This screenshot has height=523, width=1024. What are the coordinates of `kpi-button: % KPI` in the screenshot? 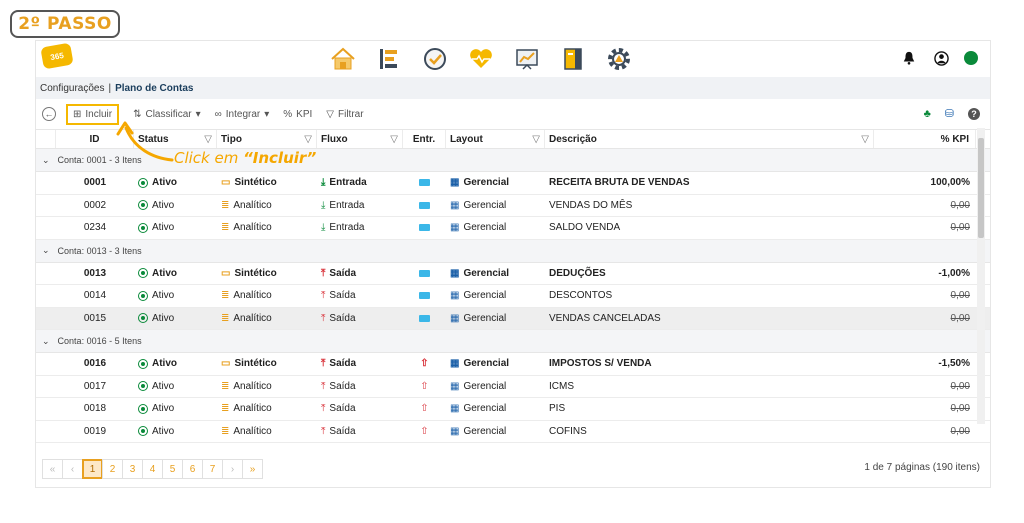 It's located at (297, 114).